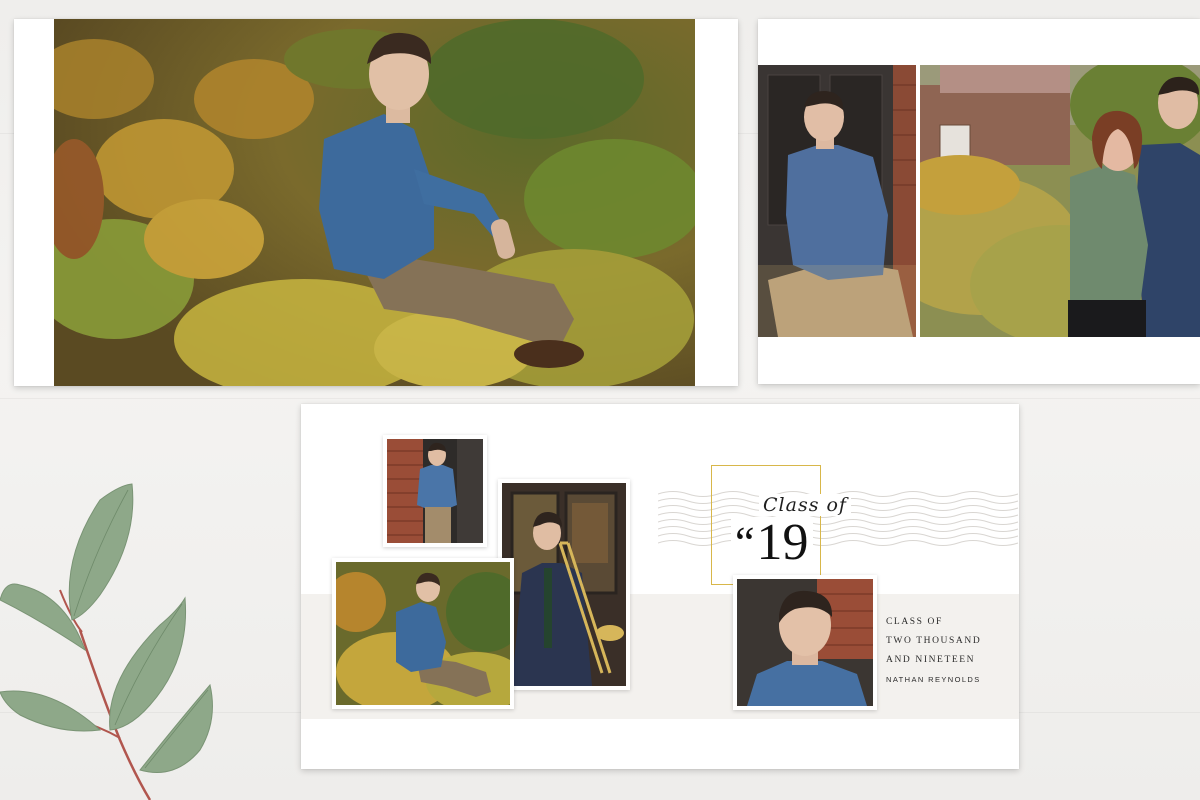 This screenshot has height=800, width=1200. What do you see at coordinates (423, 633) in the screenshot?
I see `thumb-autumn-sitting` at bounding box center [423, 633].